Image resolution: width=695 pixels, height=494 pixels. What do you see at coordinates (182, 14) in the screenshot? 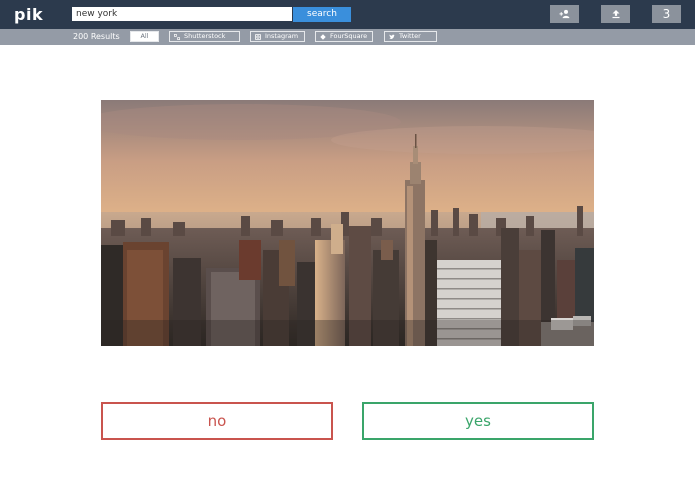
I see `search-input` at bounding box center [182, 14].